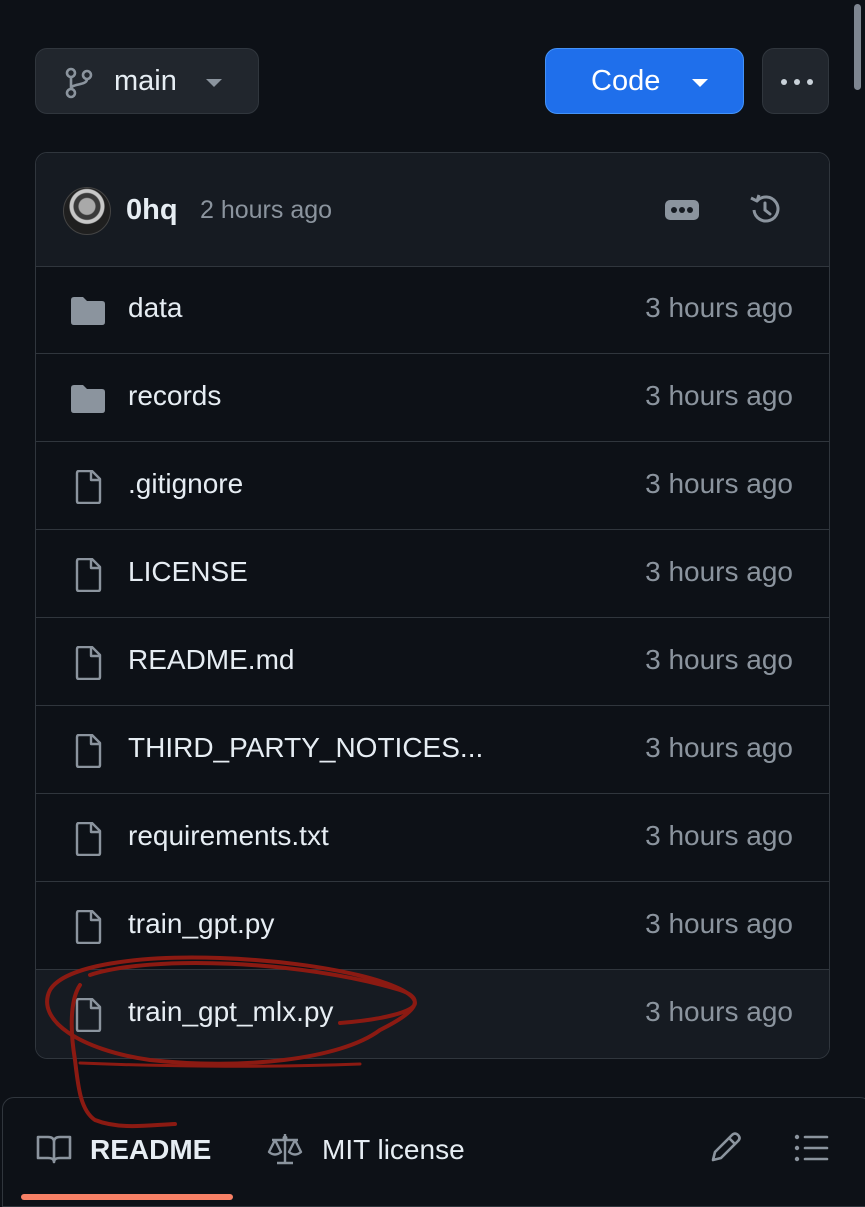 This screenshot has height=1207, width=865. Describe the element at coordinates (432, 398) in the screenshot. I see `file-row-records: records 3 hours ago` at that location.